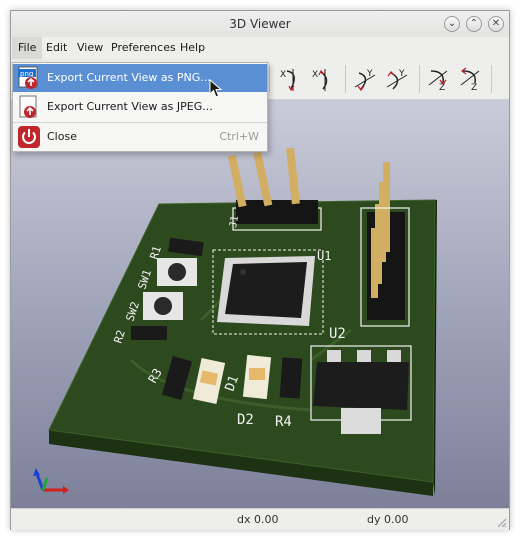  I want to click on axis-y-indicator, so click(40, 482).